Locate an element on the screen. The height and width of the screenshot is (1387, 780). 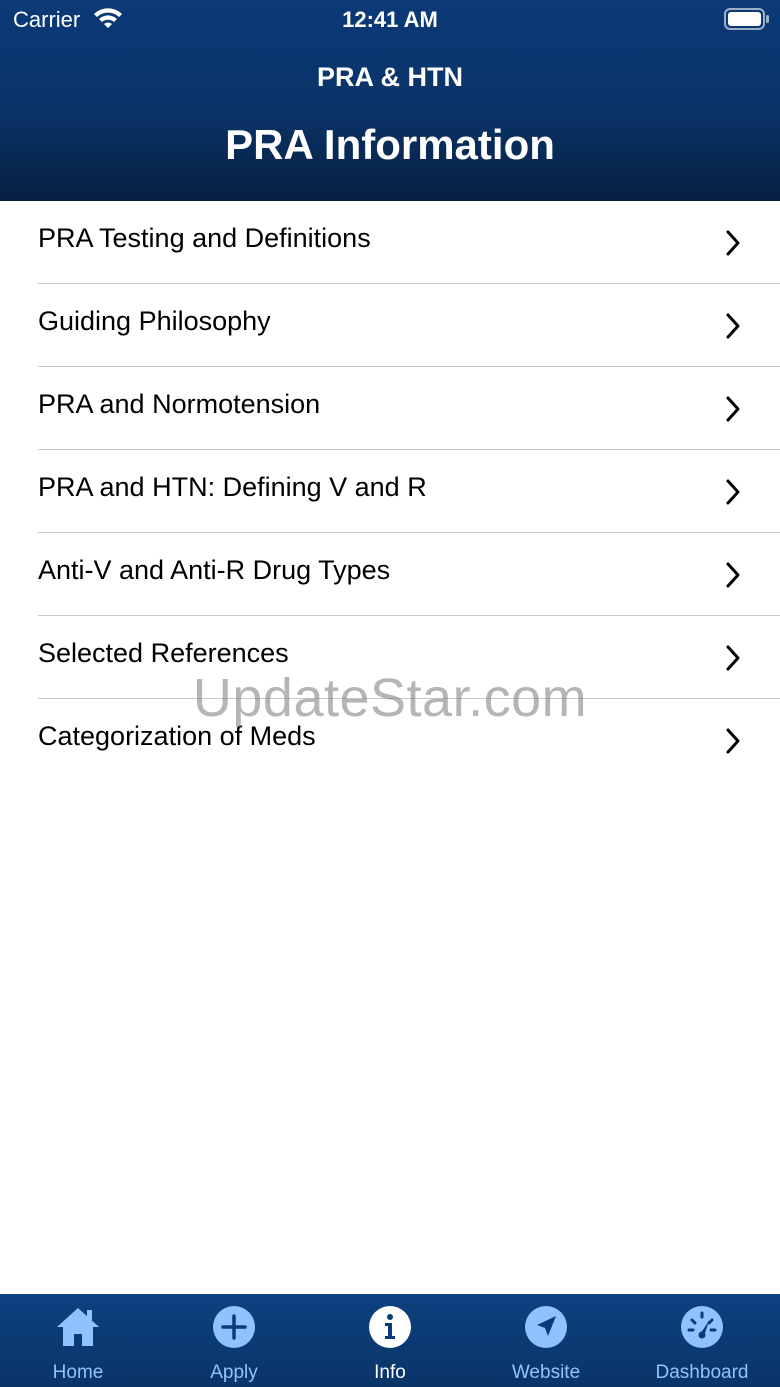
tab-bar: Home Apply Info Website Dashboard is located at coordinates (390, 1340).